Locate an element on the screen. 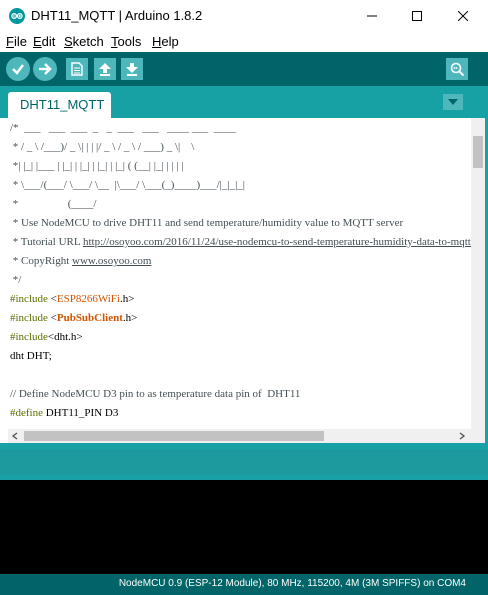 This screenshot has height=595, width=488. scroll-right-icon is located at coordinates (462, 436).